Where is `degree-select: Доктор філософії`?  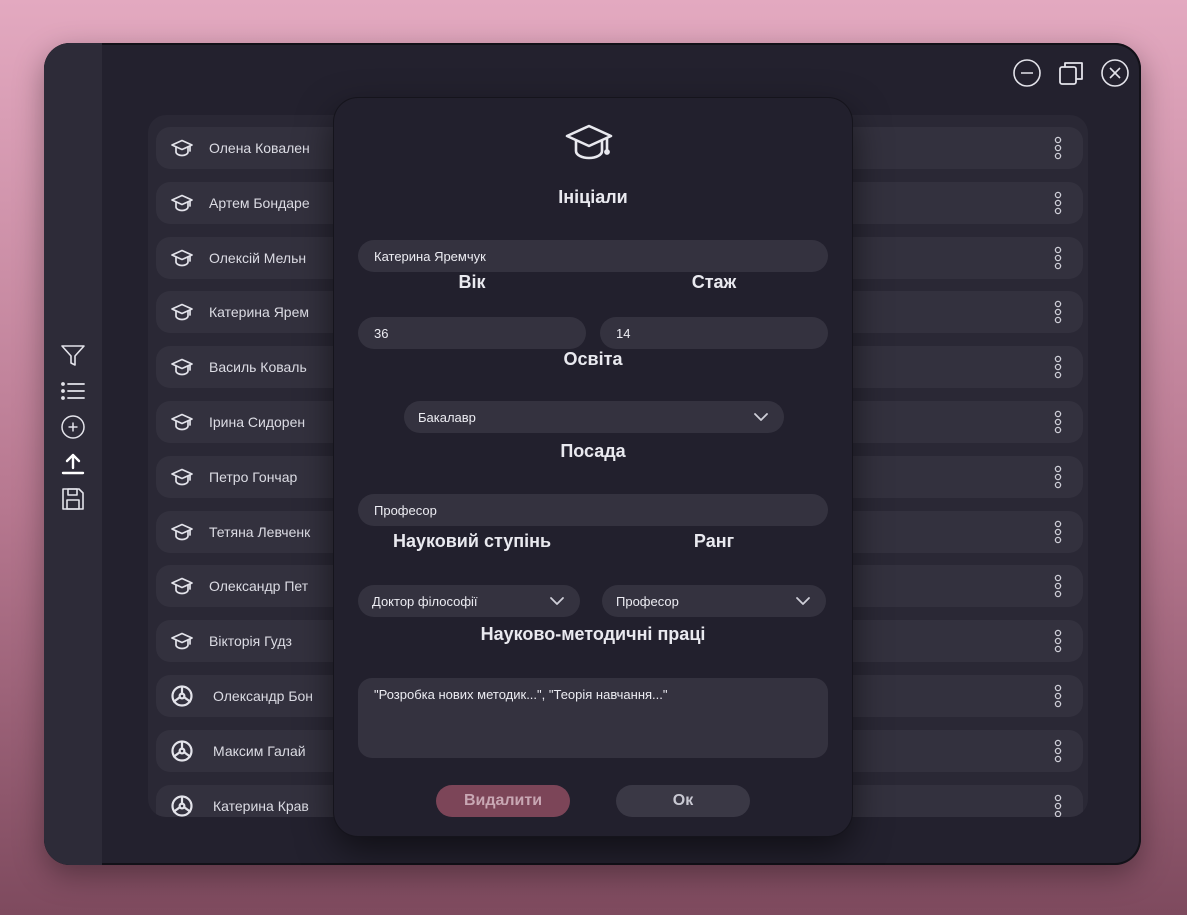 degree-select: Доктор філософії is located at coordinates (469, 601).